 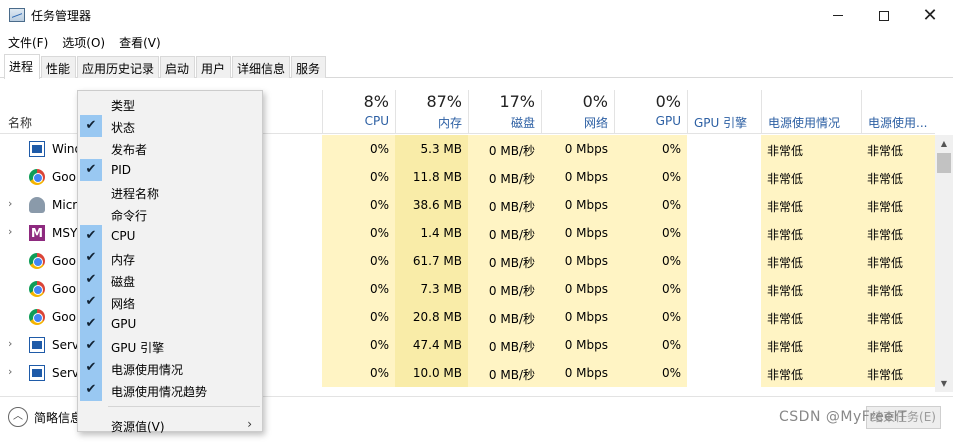 I want to click on context-menu-label: GPU 引擎, so click(x=138, y=348).